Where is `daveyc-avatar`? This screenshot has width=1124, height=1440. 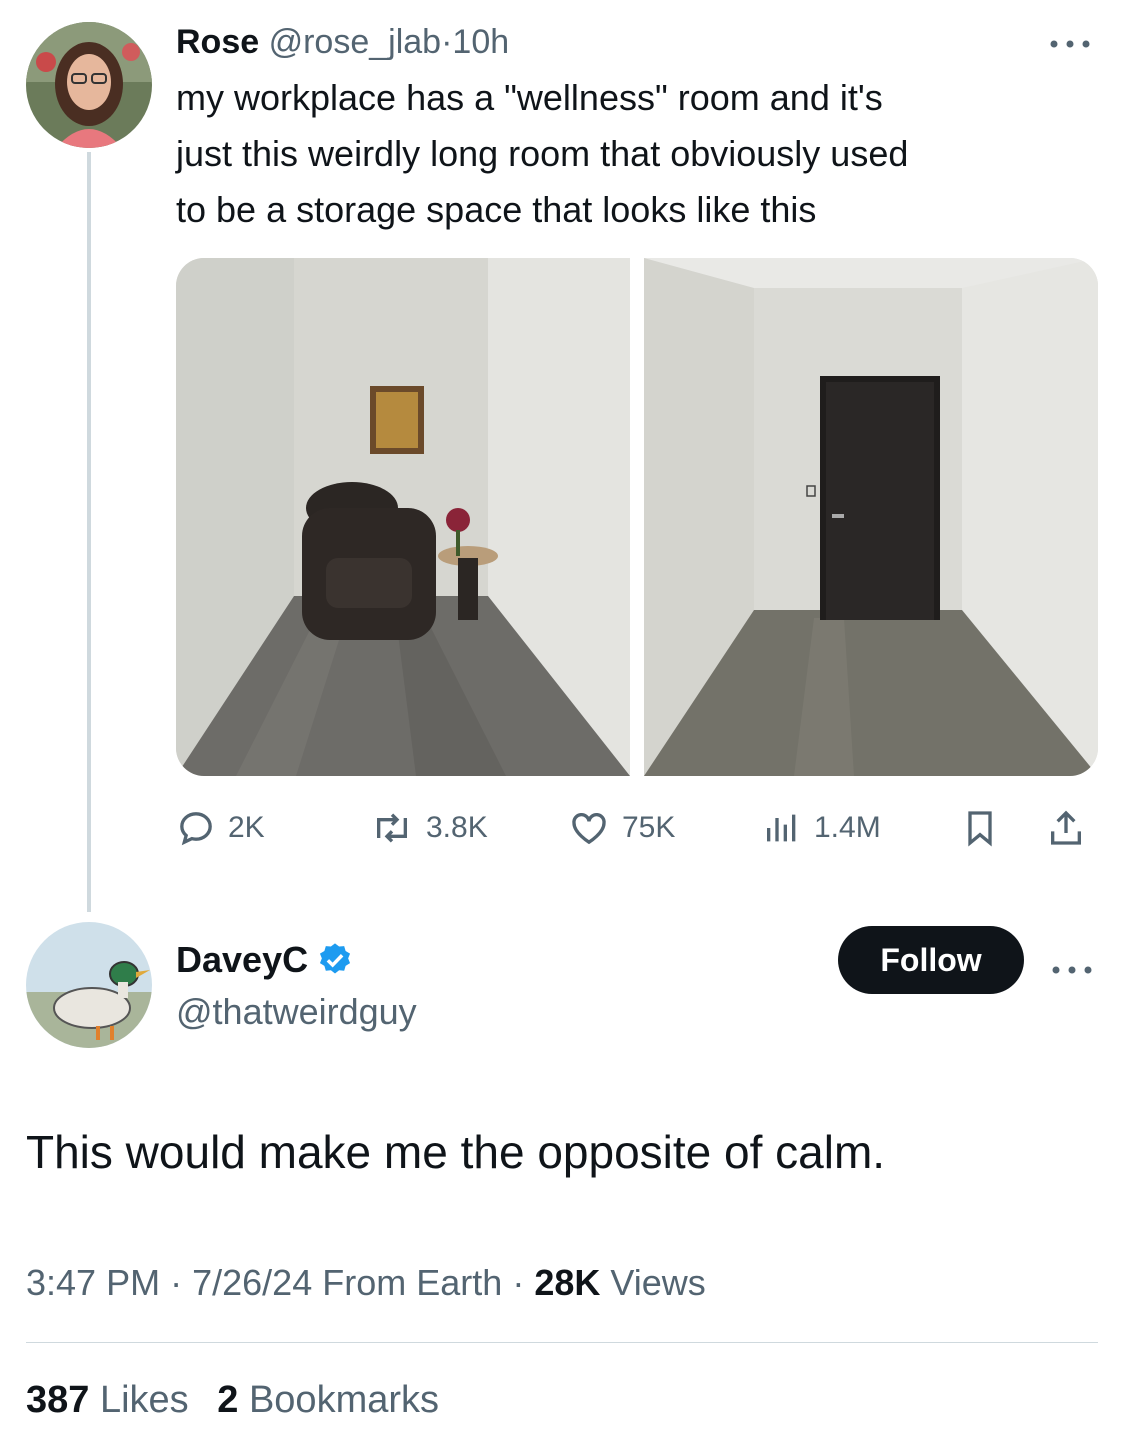
daveyc-avatar is located at coordinates (89, 985).